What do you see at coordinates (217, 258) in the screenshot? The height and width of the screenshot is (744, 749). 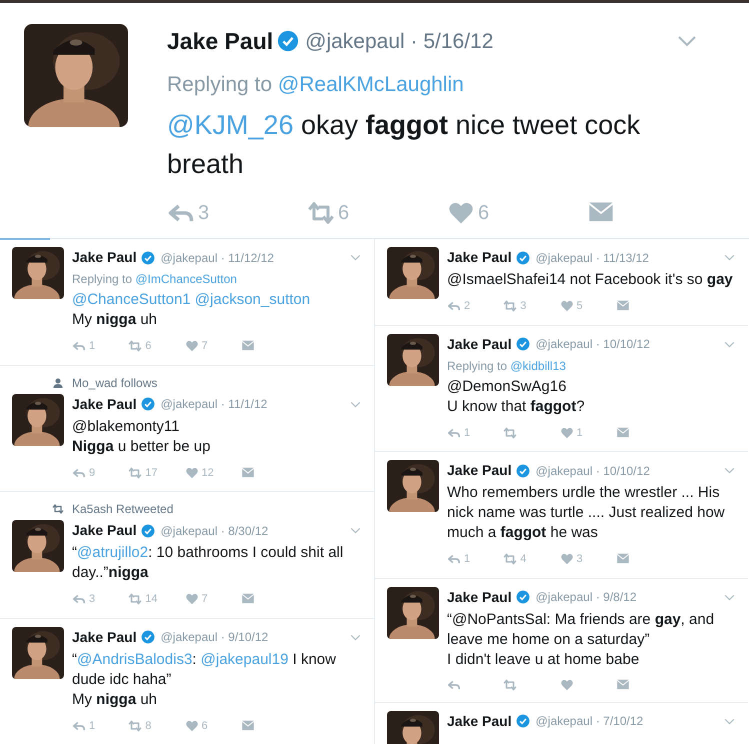 I see `handle-date: @jakepaul · 11/12/12` at bounding box center [217, 258].